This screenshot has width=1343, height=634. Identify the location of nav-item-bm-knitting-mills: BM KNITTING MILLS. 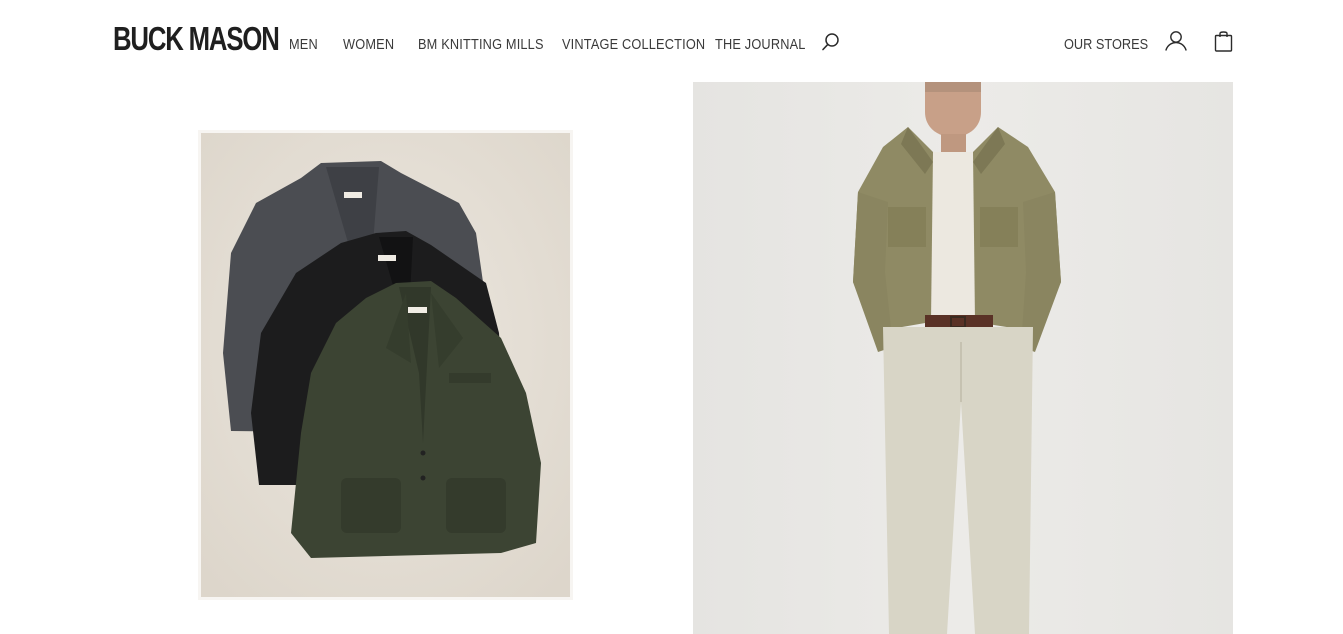
(481, 45).